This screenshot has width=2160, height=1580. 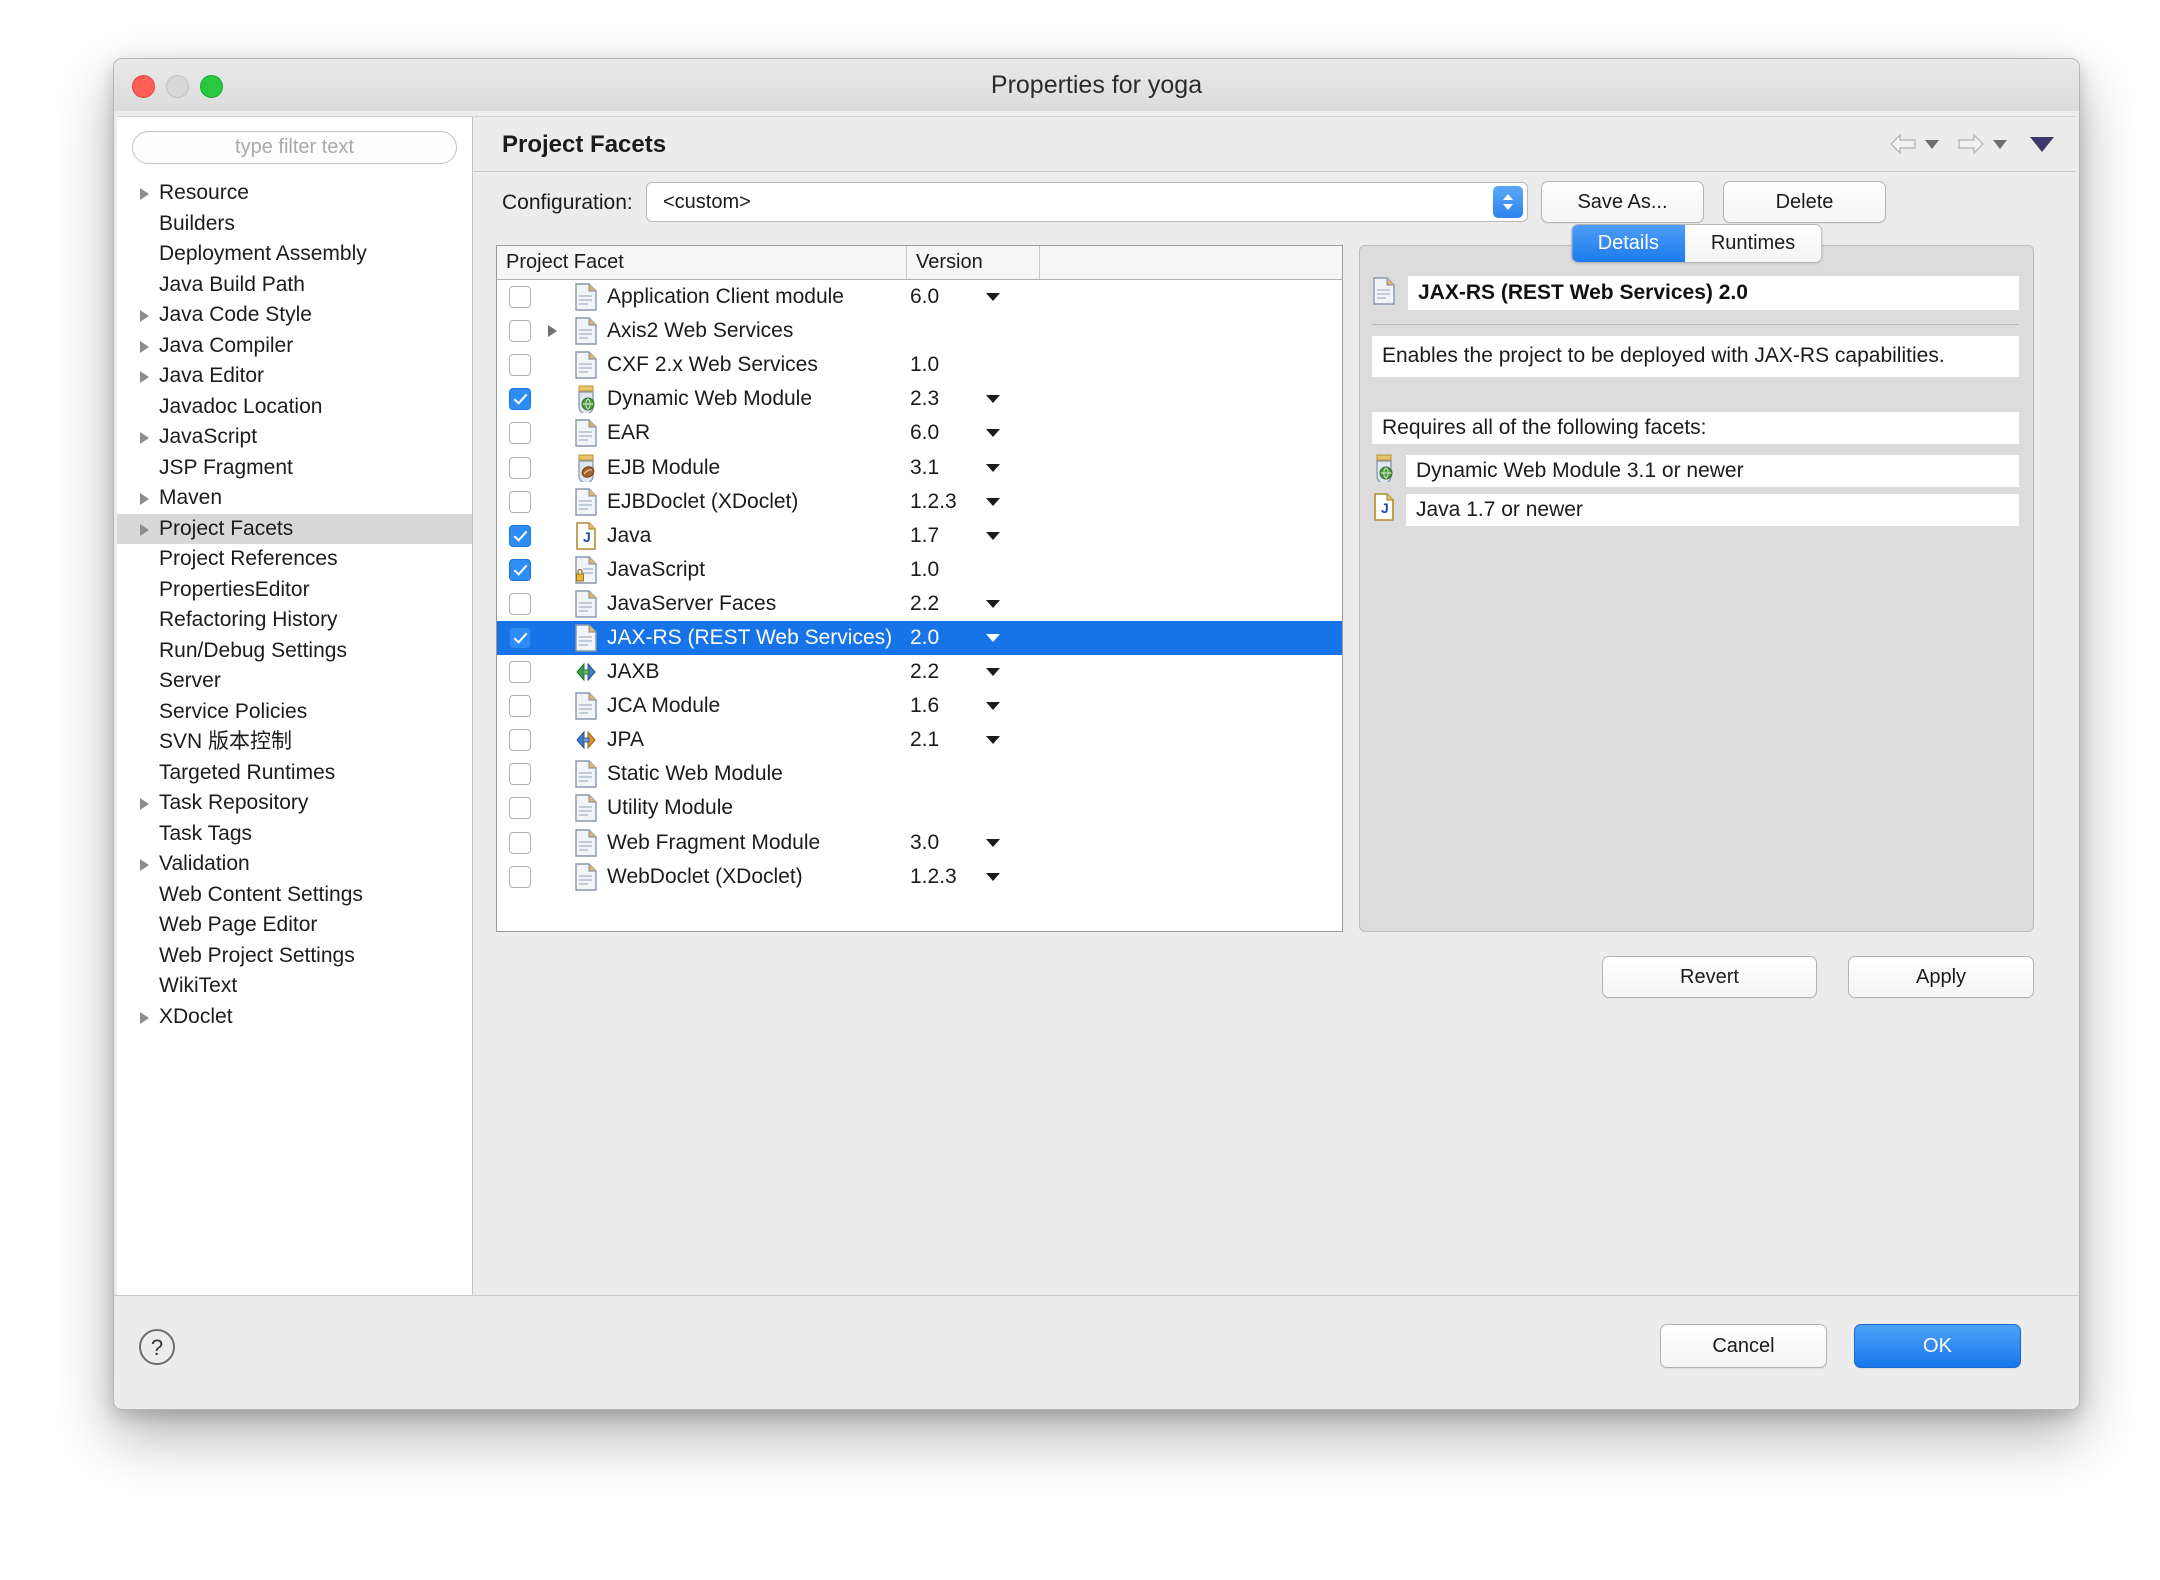 I want to click on sidebar-item-xdoclet: XDoclet, so click(x=294, y=1017).